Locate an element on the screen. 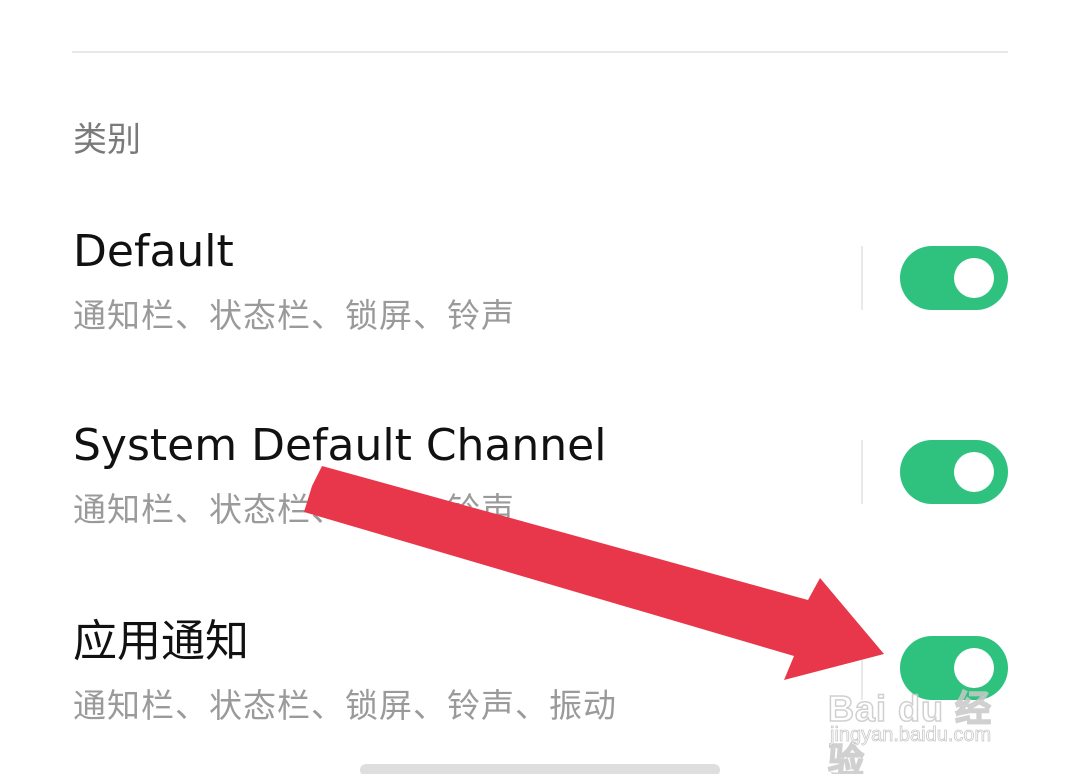  toggle-system-default-channel is located at coordinates (954, 472).